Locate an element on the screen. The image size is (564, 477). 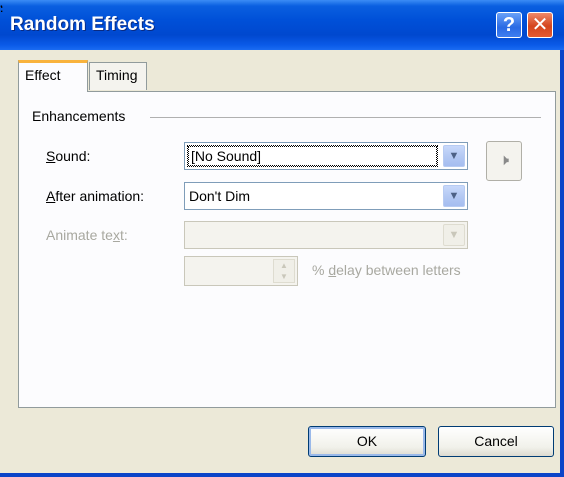
animate-text-label: Animate text: is located at coordinates (87, 235).